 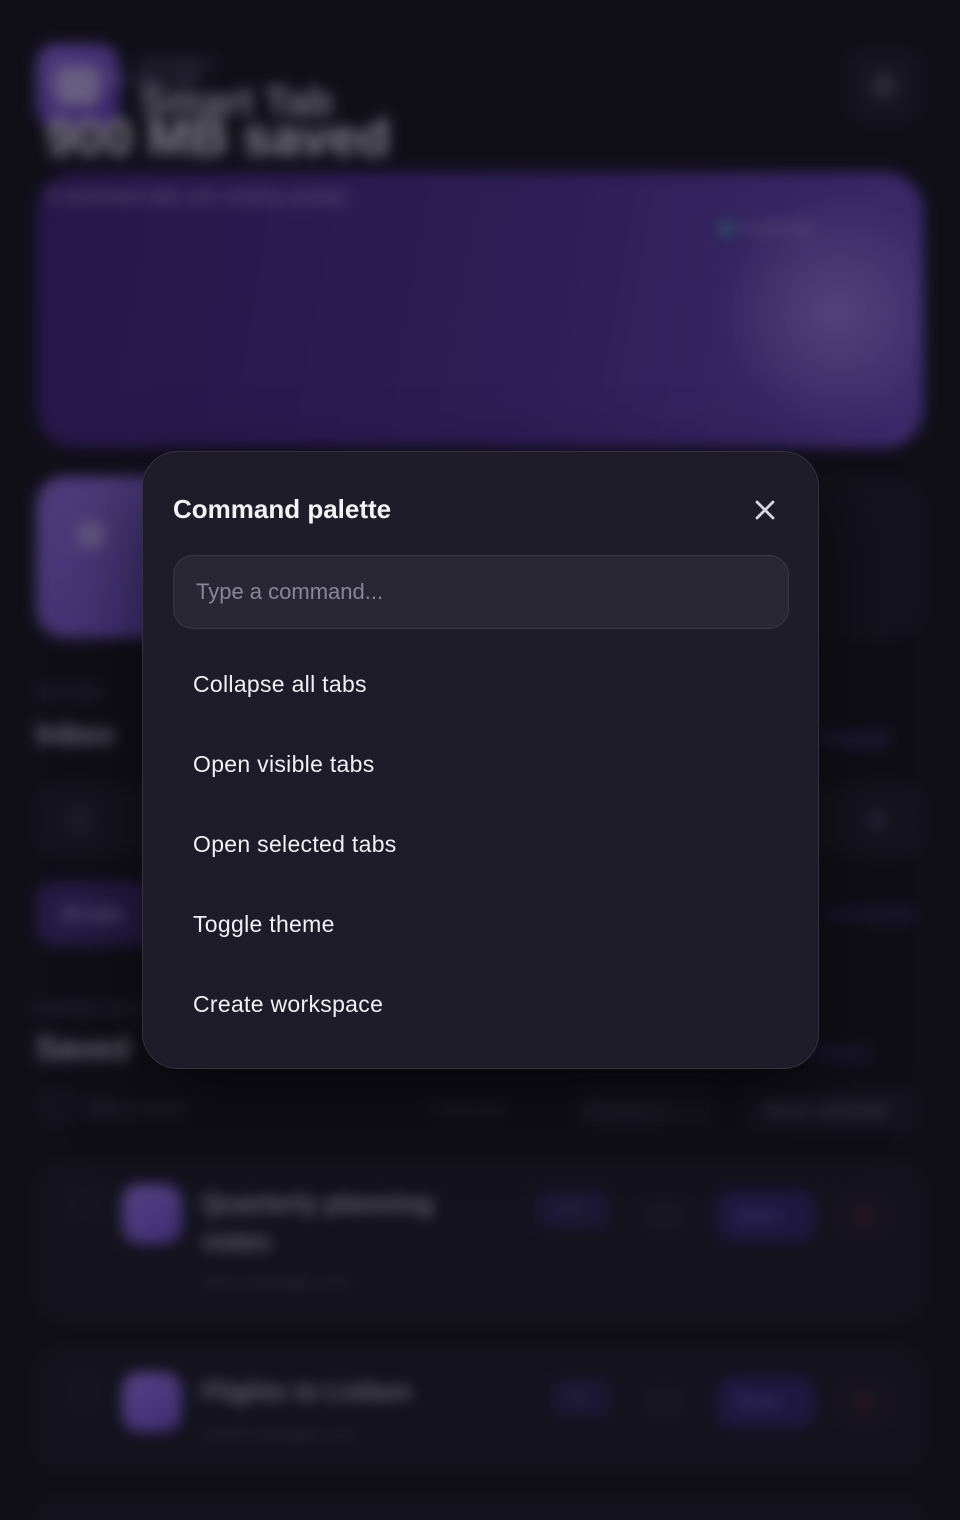 What do you see at coordinates (282, 509) in the screenshot?
I see `palette-title: Command palette` at bounding box center [282, 509].